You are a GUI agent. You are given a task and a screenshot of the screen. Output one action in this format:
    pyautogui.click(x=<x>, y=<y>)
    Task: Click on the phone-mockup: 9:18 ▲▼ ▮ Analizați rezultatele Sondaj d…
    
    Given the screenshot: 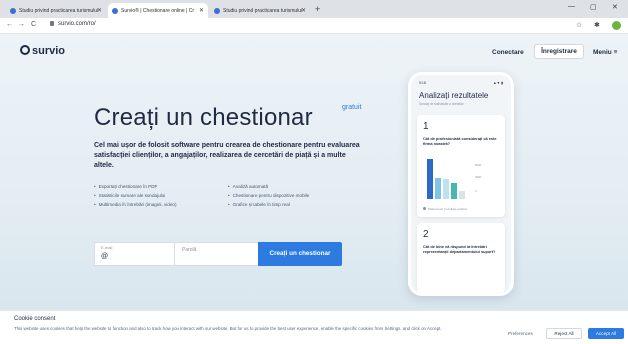 What is the action you would take?
    pyautogui.click(x=461, y=184)
    